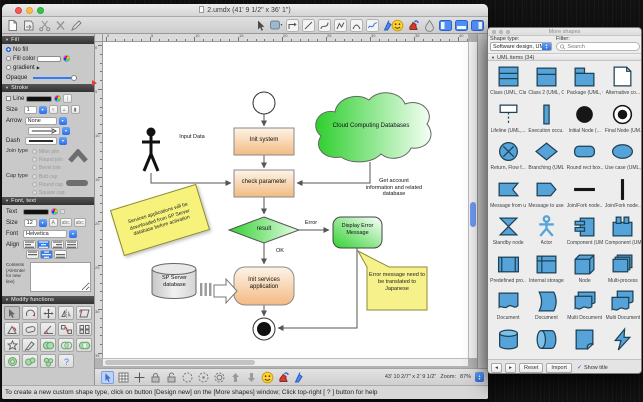  What do you see at coordinates (251, 377) in the screenshot?
I see `nudge-down-icon` at bounding box center [251, 377].